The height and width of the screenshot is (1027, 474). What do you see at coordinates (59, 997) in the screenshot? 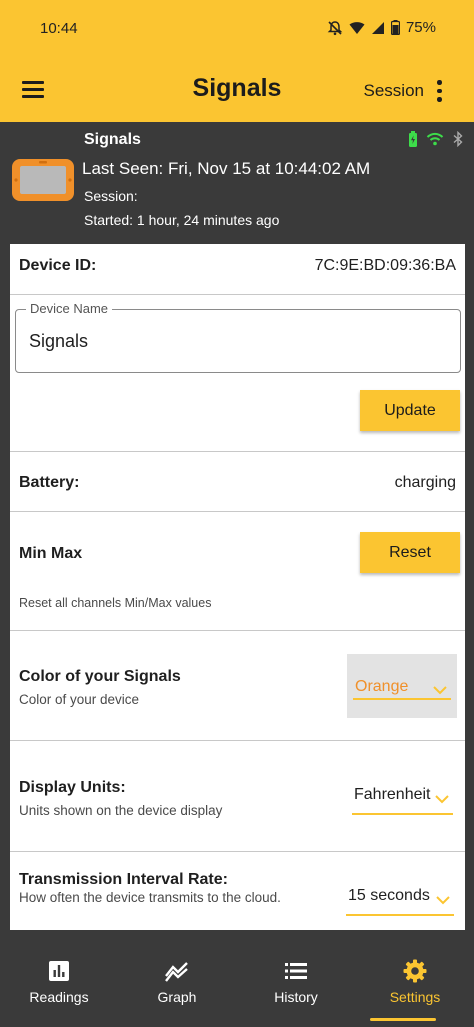
I see `nav-label: Readings` at bounding box center [59, 997].